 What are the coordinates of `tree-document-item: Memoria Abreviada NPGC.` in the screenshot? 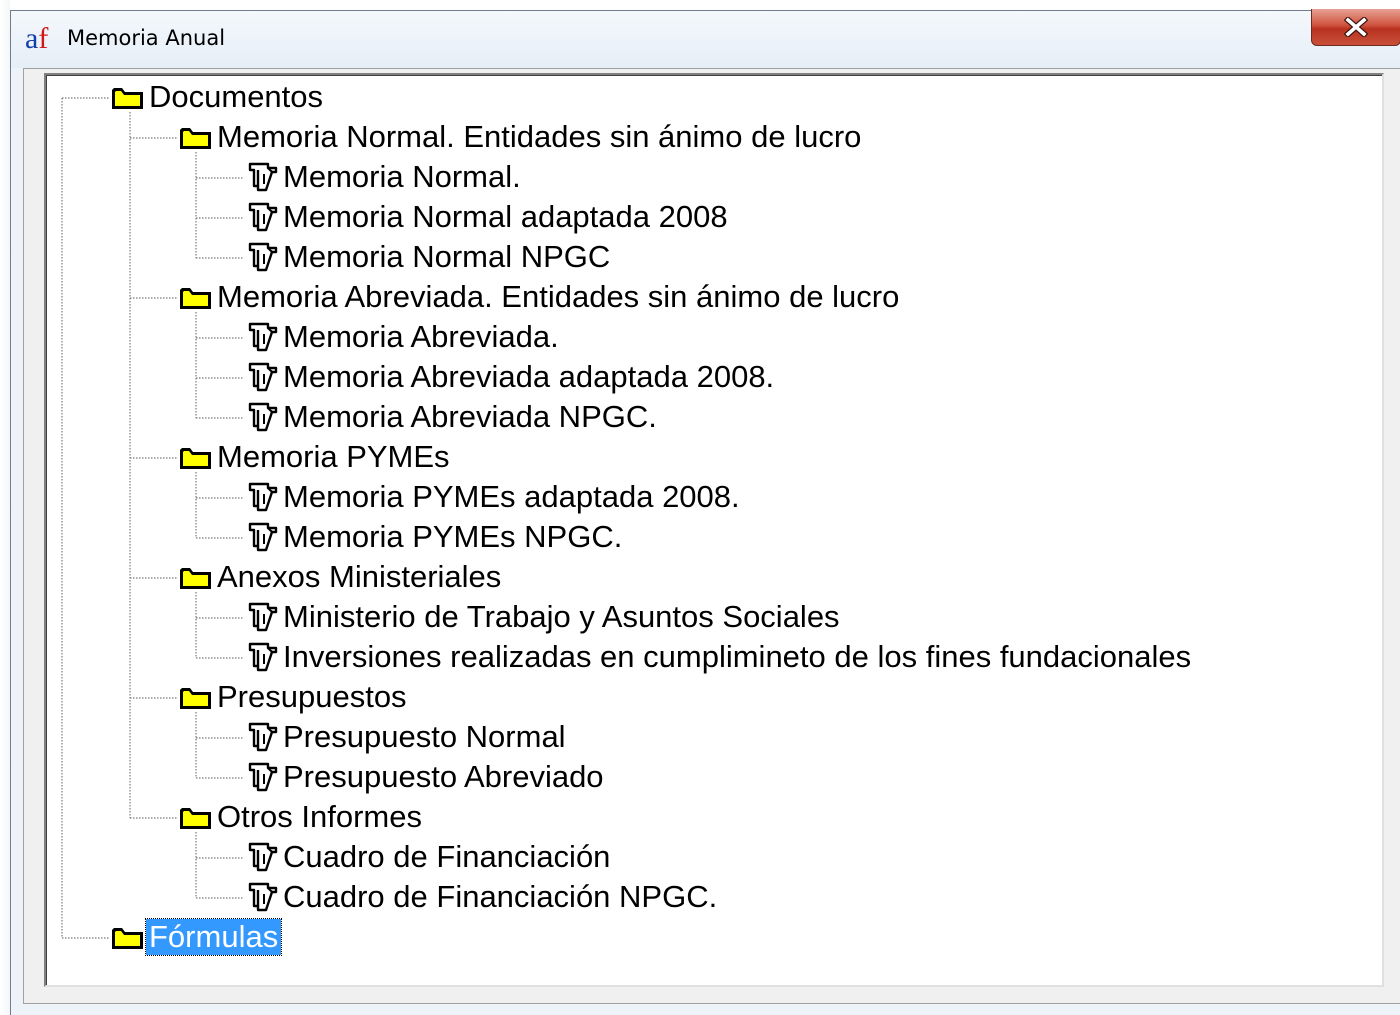 It's located at (452, 417).